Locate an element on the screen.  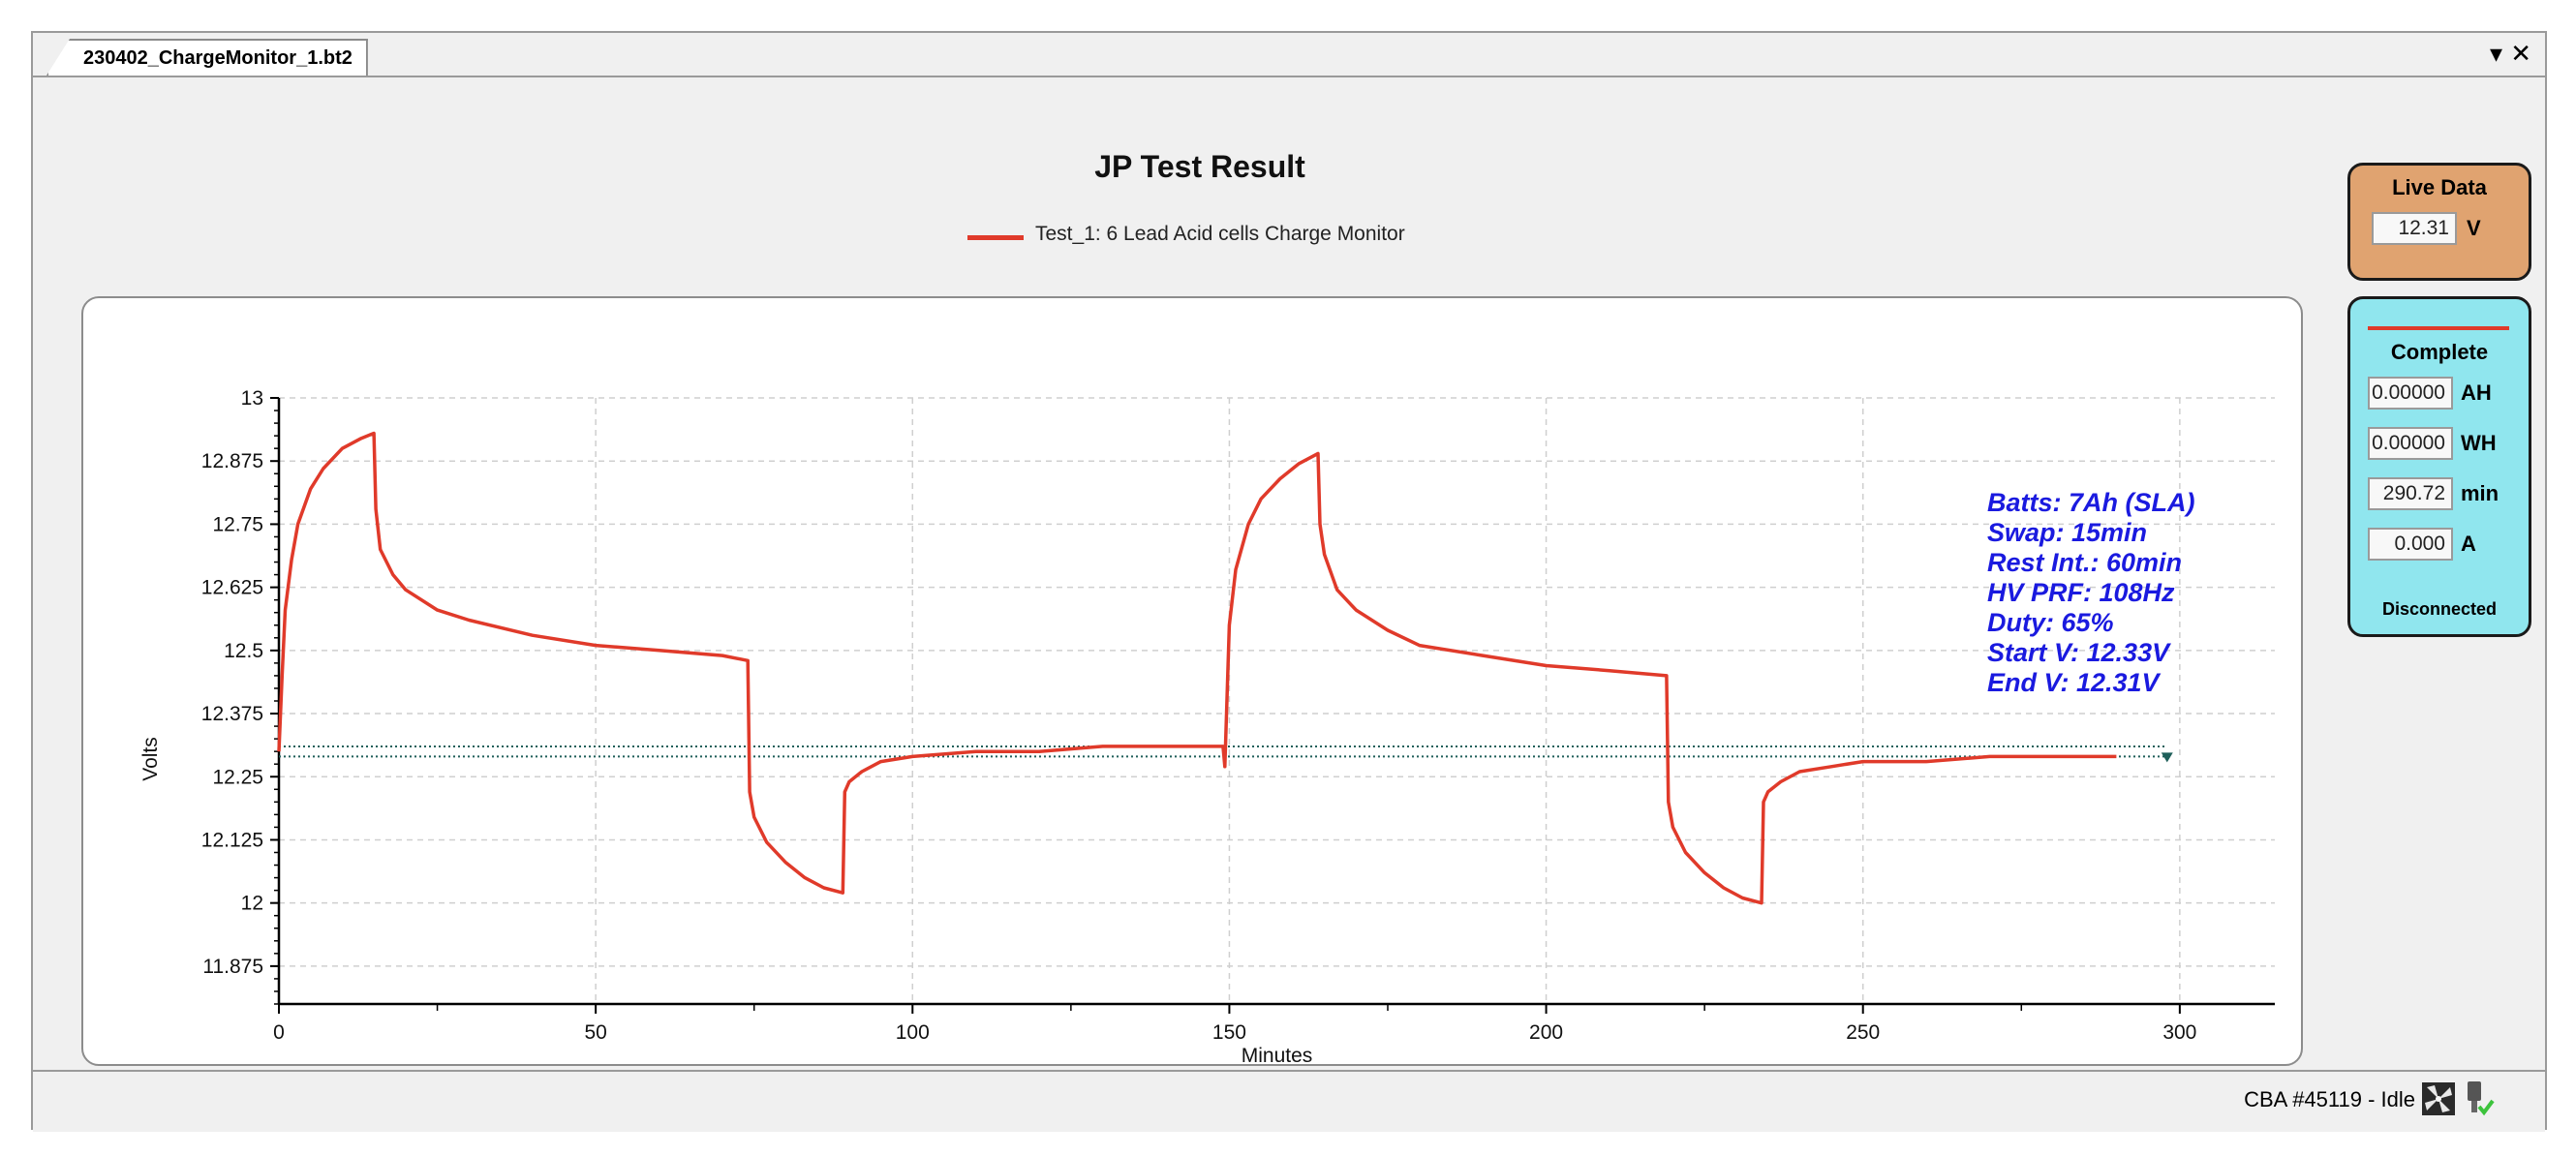
x-tick-label: 250 is located at coordinates (1863, 1032).